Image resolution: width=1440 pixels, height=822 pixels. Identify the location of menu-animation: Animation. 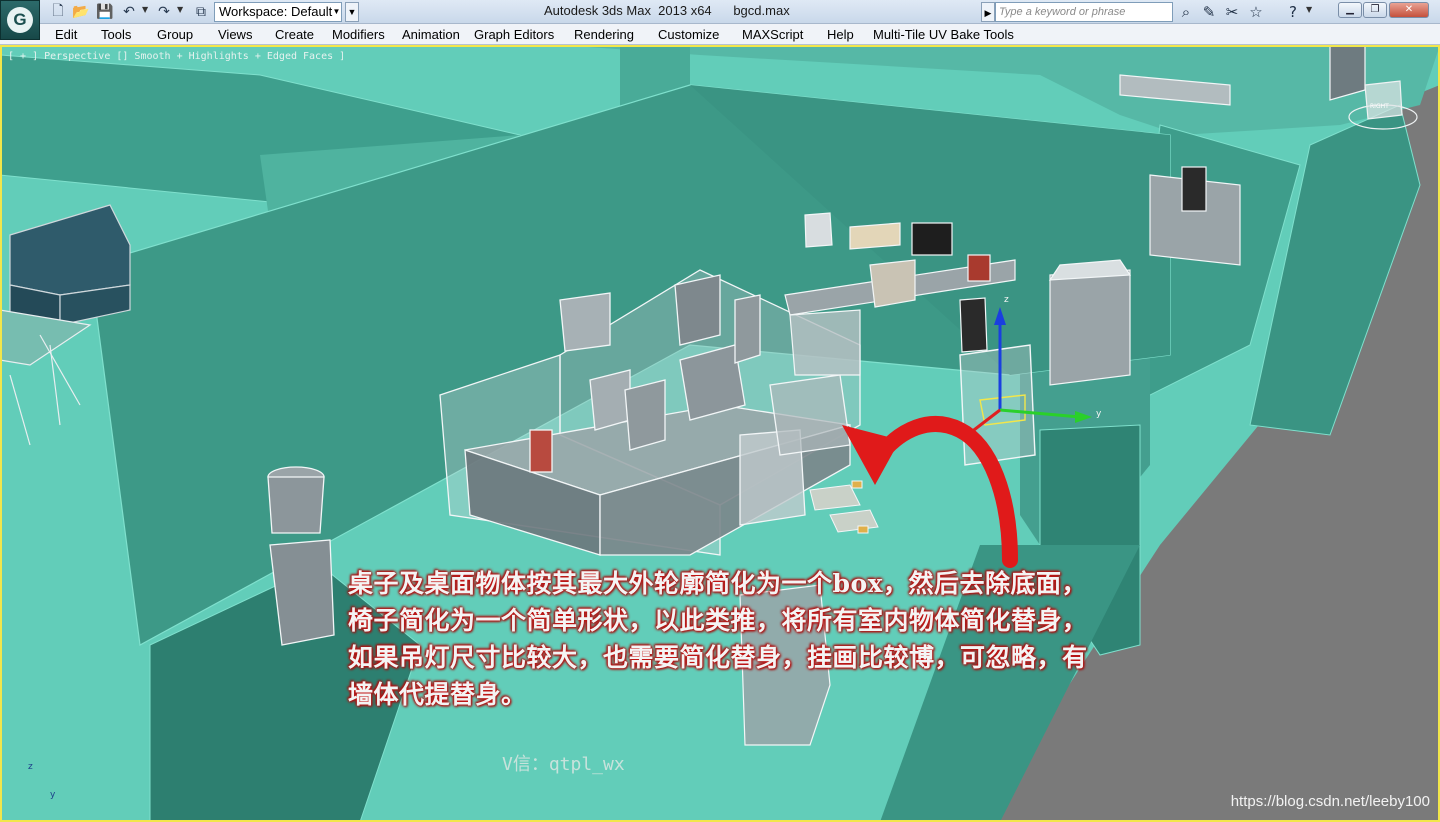
(431, 34).